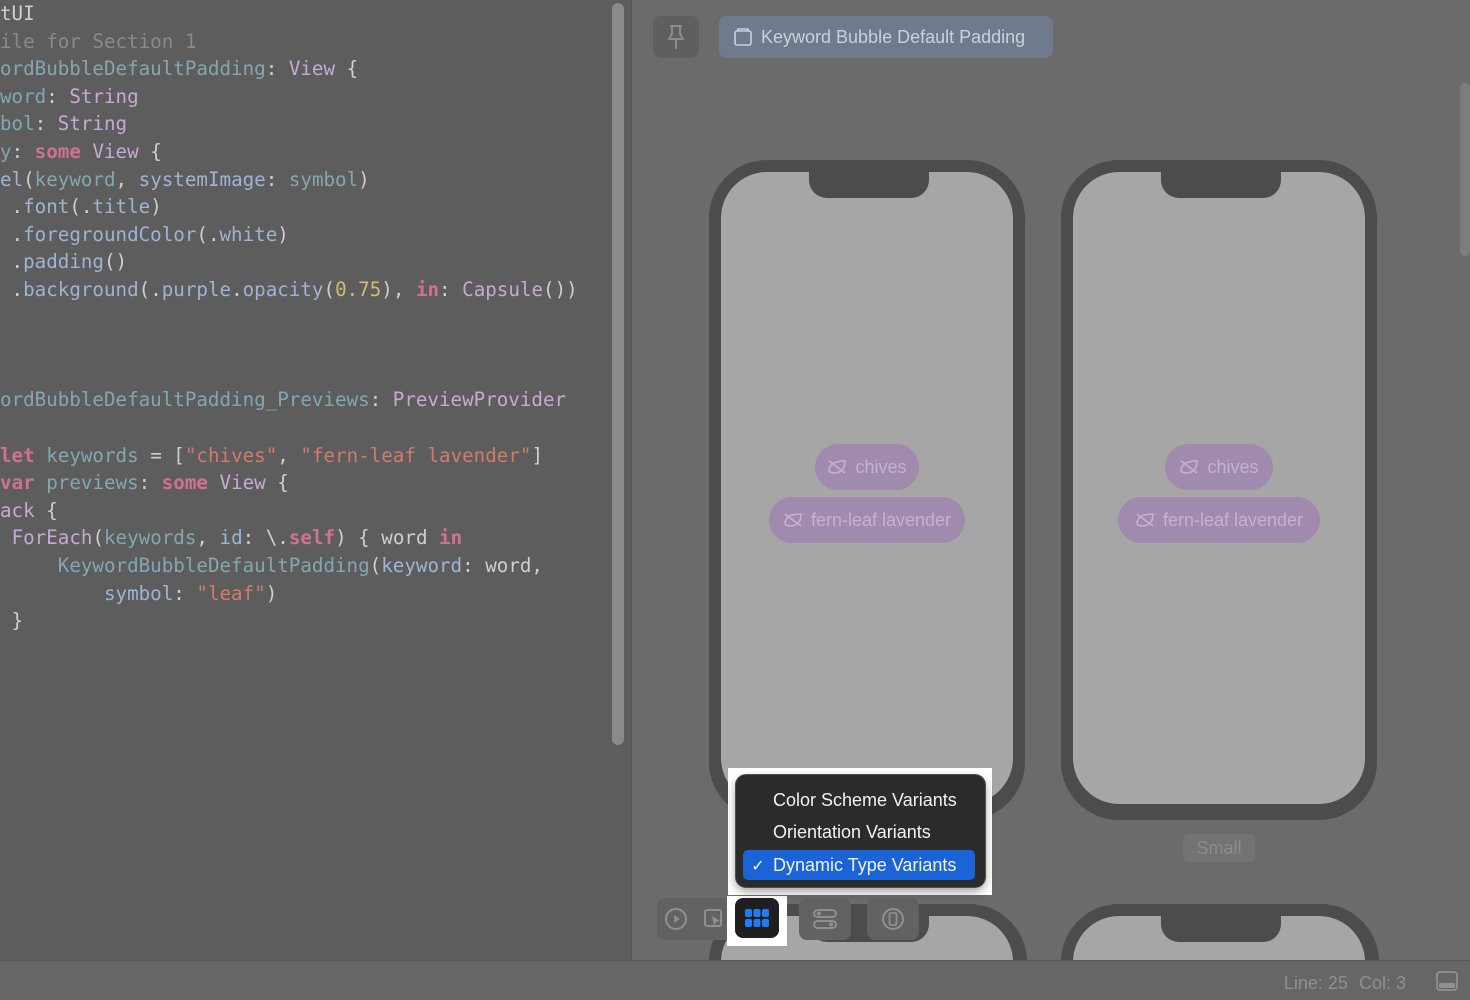 This screenshot has height=1000, width=1470. I want to click on preview-tab: Keyword Bubble Default Padding, so click(886, 37).